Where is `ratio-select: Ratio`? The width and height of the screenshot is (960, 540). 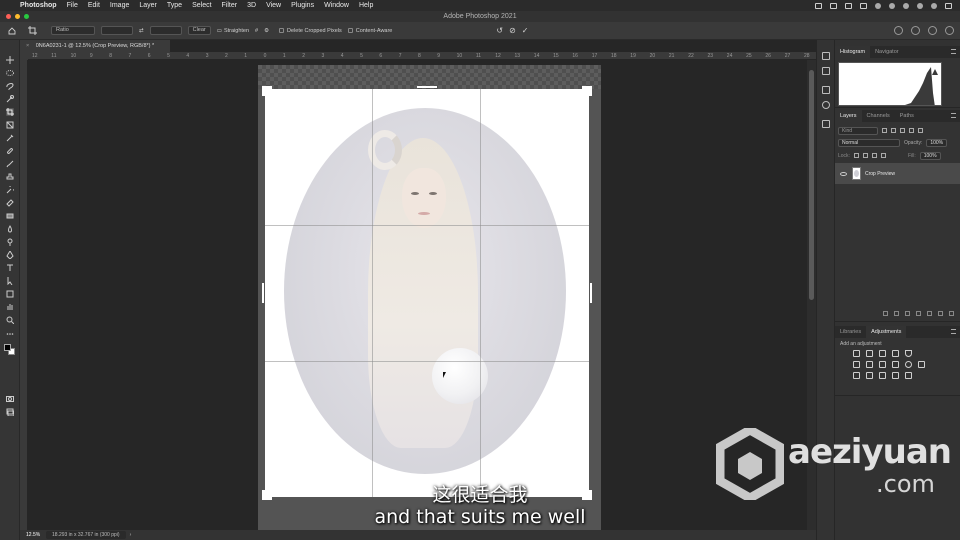
ratio-select: Ratio is located at coordinates (73, 30).